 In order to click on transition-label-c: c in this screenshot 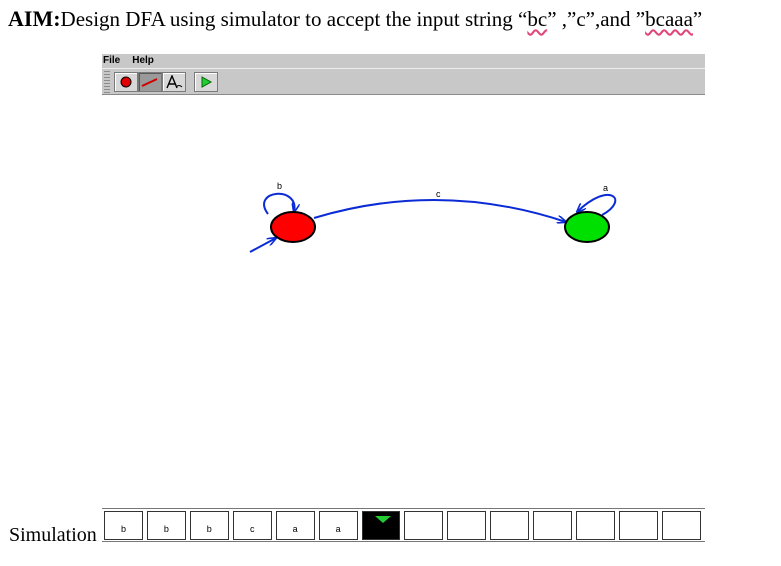, I will do `click(438, 194)`.